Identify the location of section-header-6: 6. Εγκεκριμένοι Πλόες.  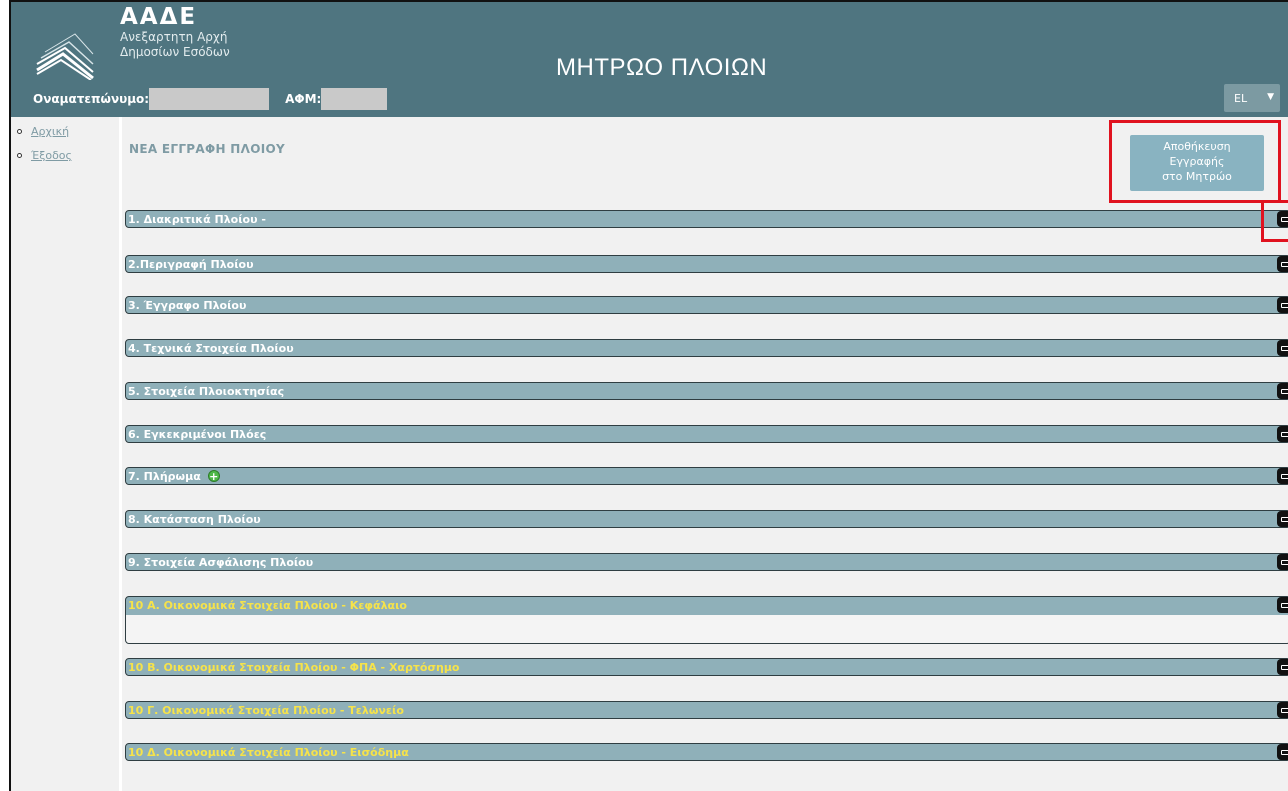
(706, 434).